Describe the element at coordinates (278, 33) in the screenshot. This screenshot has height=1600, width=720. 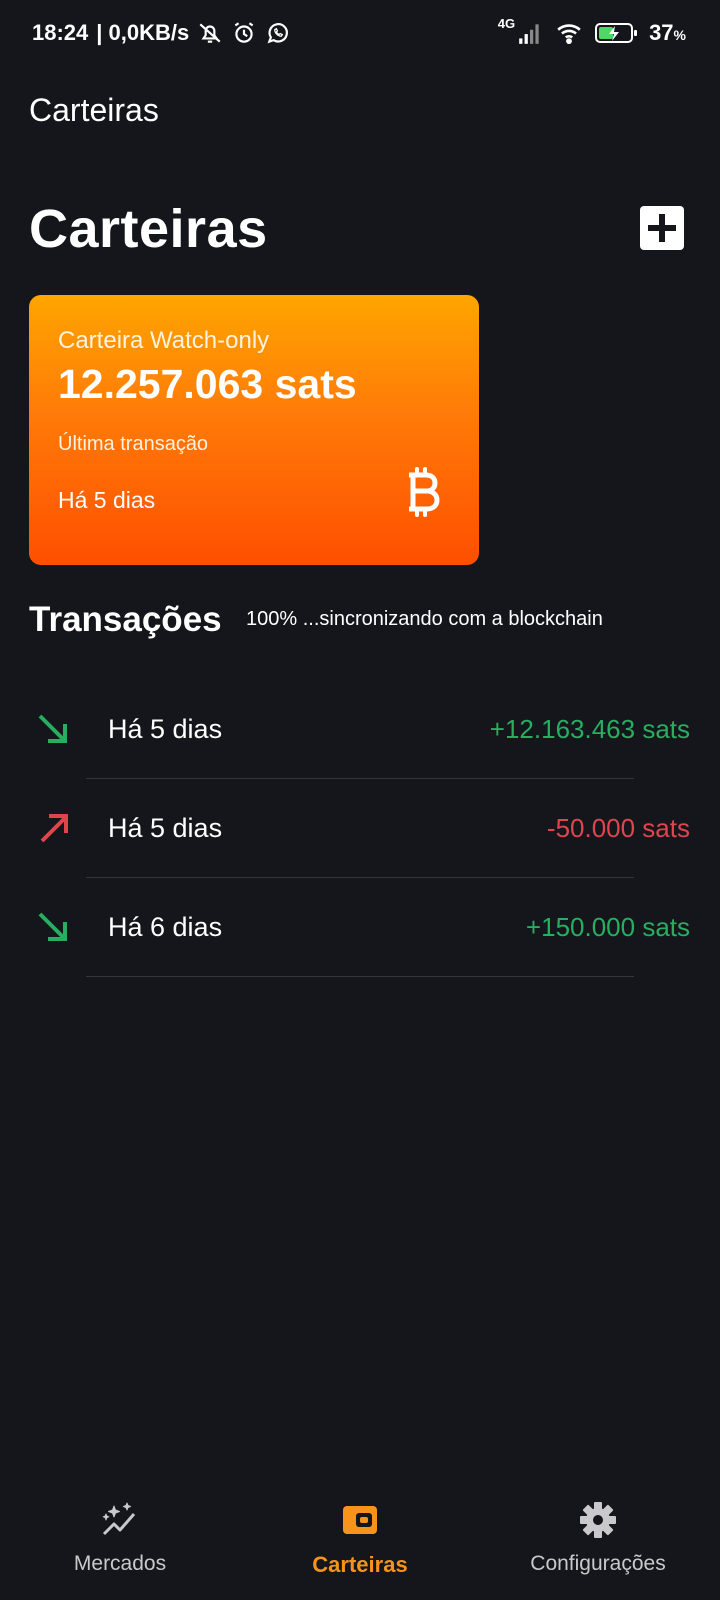
I see `whatsapp-icon` at that location.